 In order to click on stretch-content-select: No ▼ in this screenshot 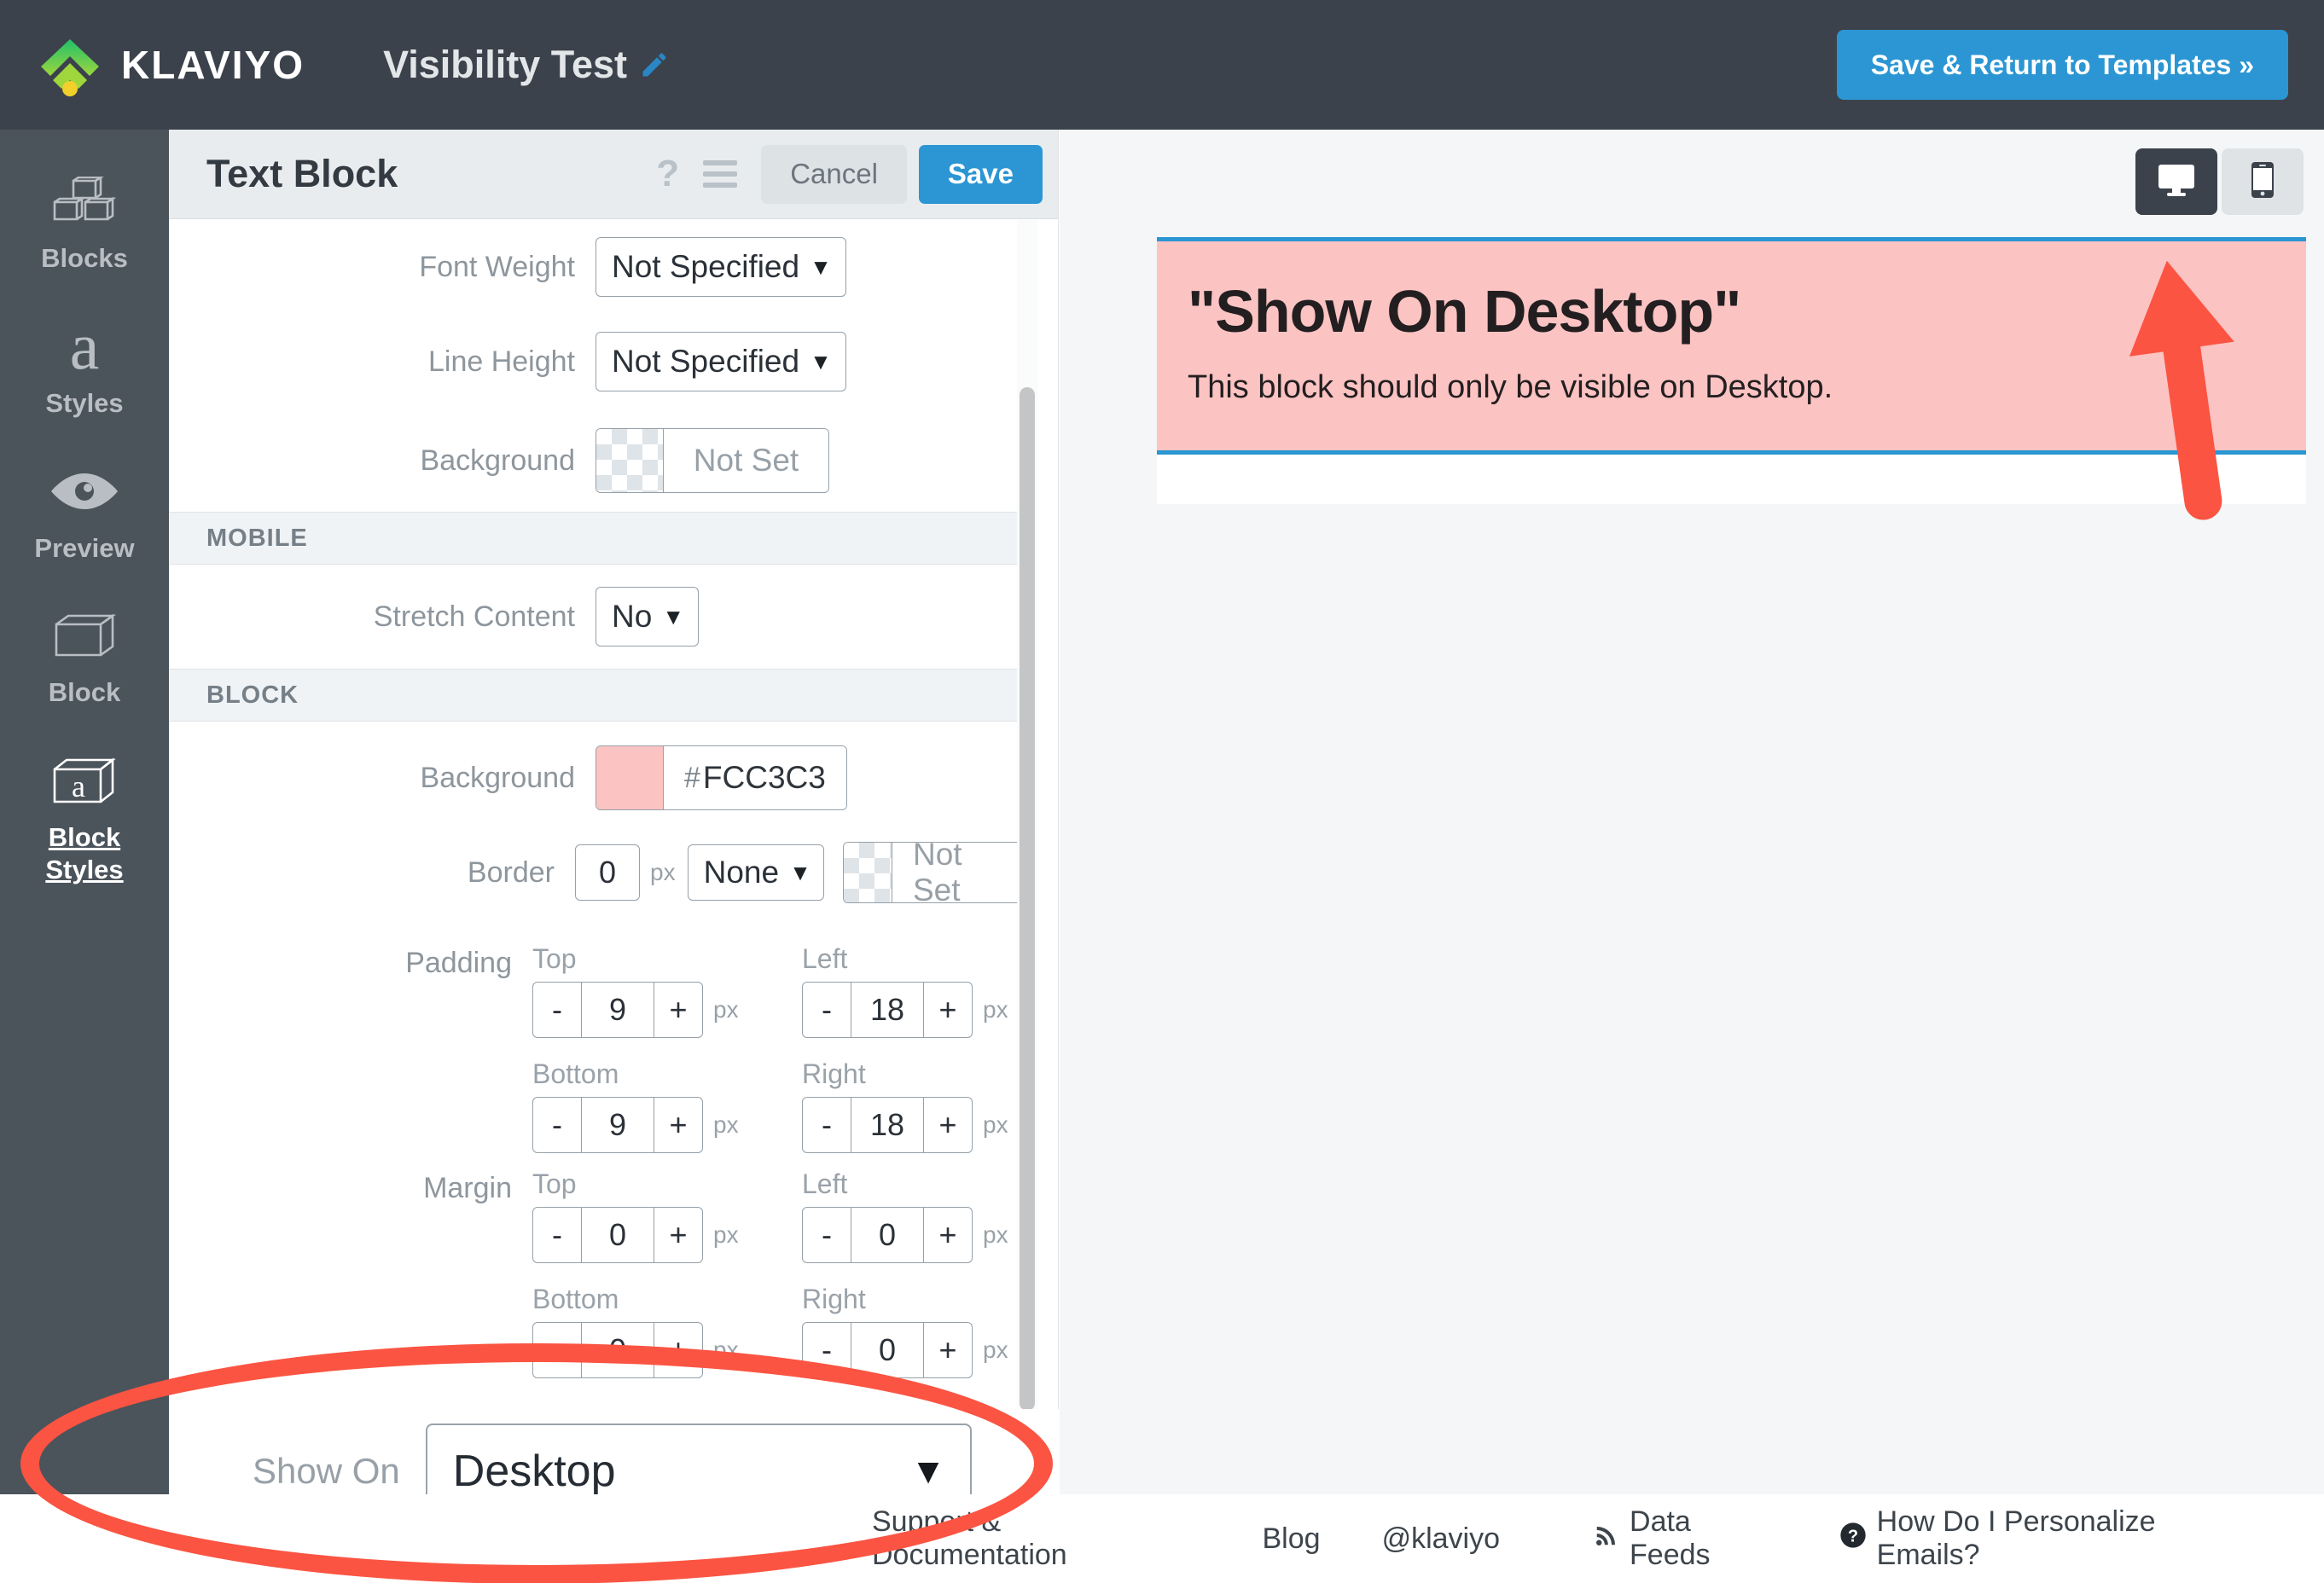, I will do `click(648, 617)`.